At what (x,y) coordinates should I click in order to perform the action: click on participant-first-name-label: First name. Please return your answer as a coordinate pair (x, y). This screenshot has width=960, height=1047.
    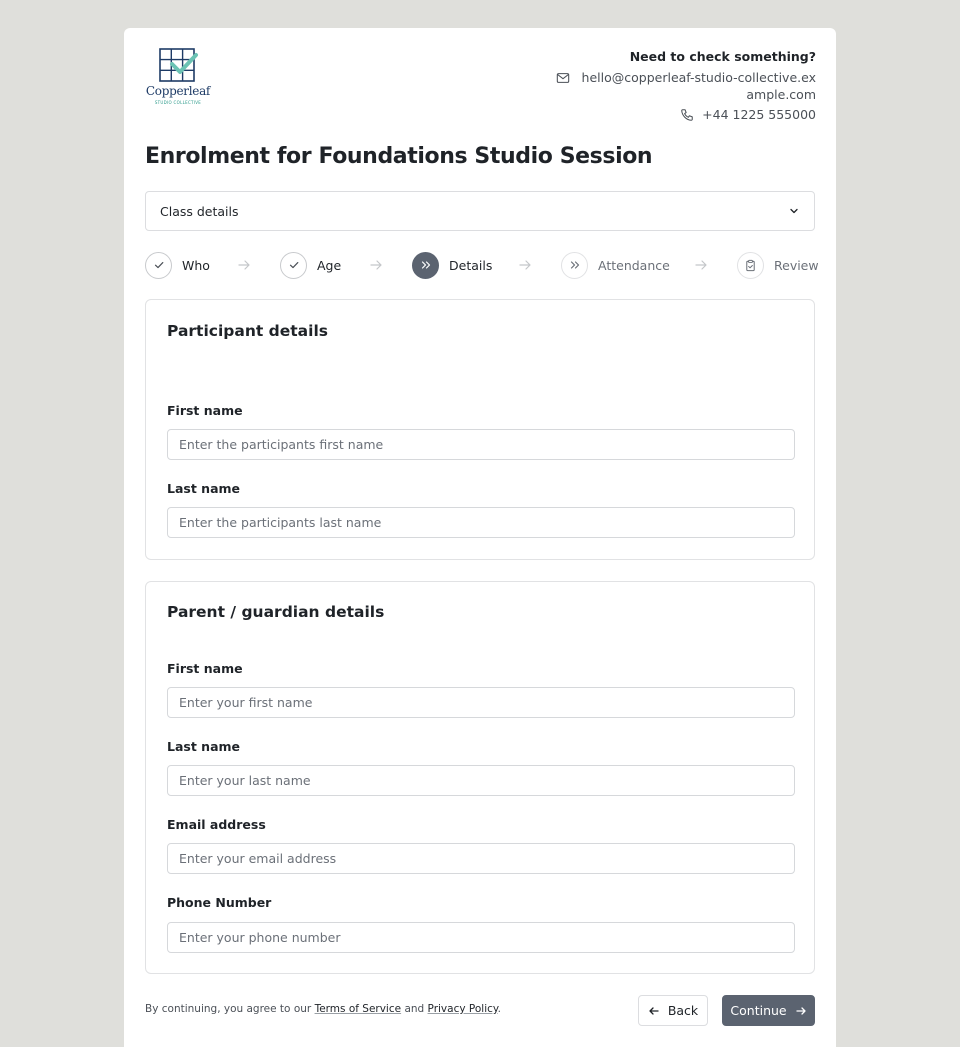
    Looking at the image, I should click on (205, 410).